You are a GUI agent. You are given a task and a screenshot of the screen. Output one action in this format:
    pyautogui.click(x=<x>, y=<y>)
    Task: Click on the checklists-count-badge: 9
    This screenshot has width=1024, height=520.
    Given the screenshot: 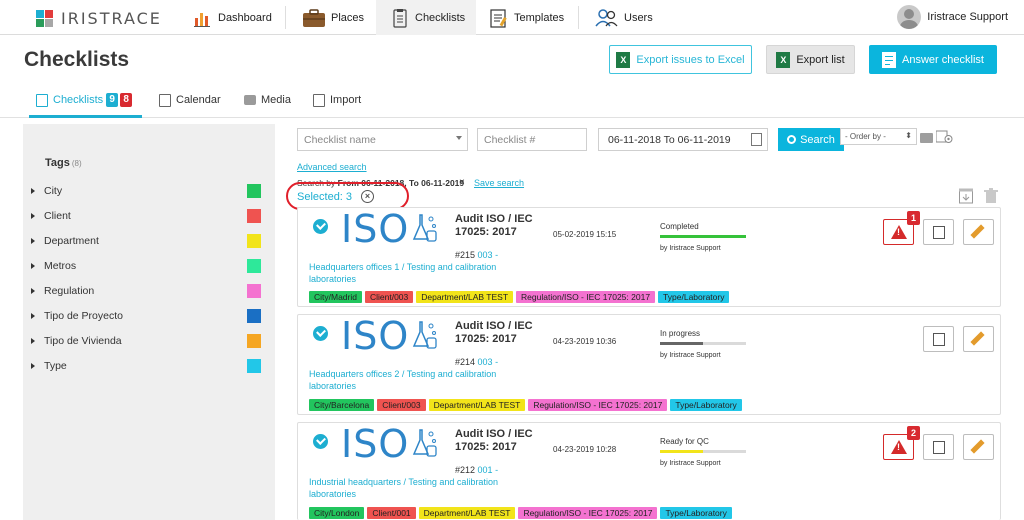 What is the action you would take?
    pyautogui.click(x=112, y=100)
    